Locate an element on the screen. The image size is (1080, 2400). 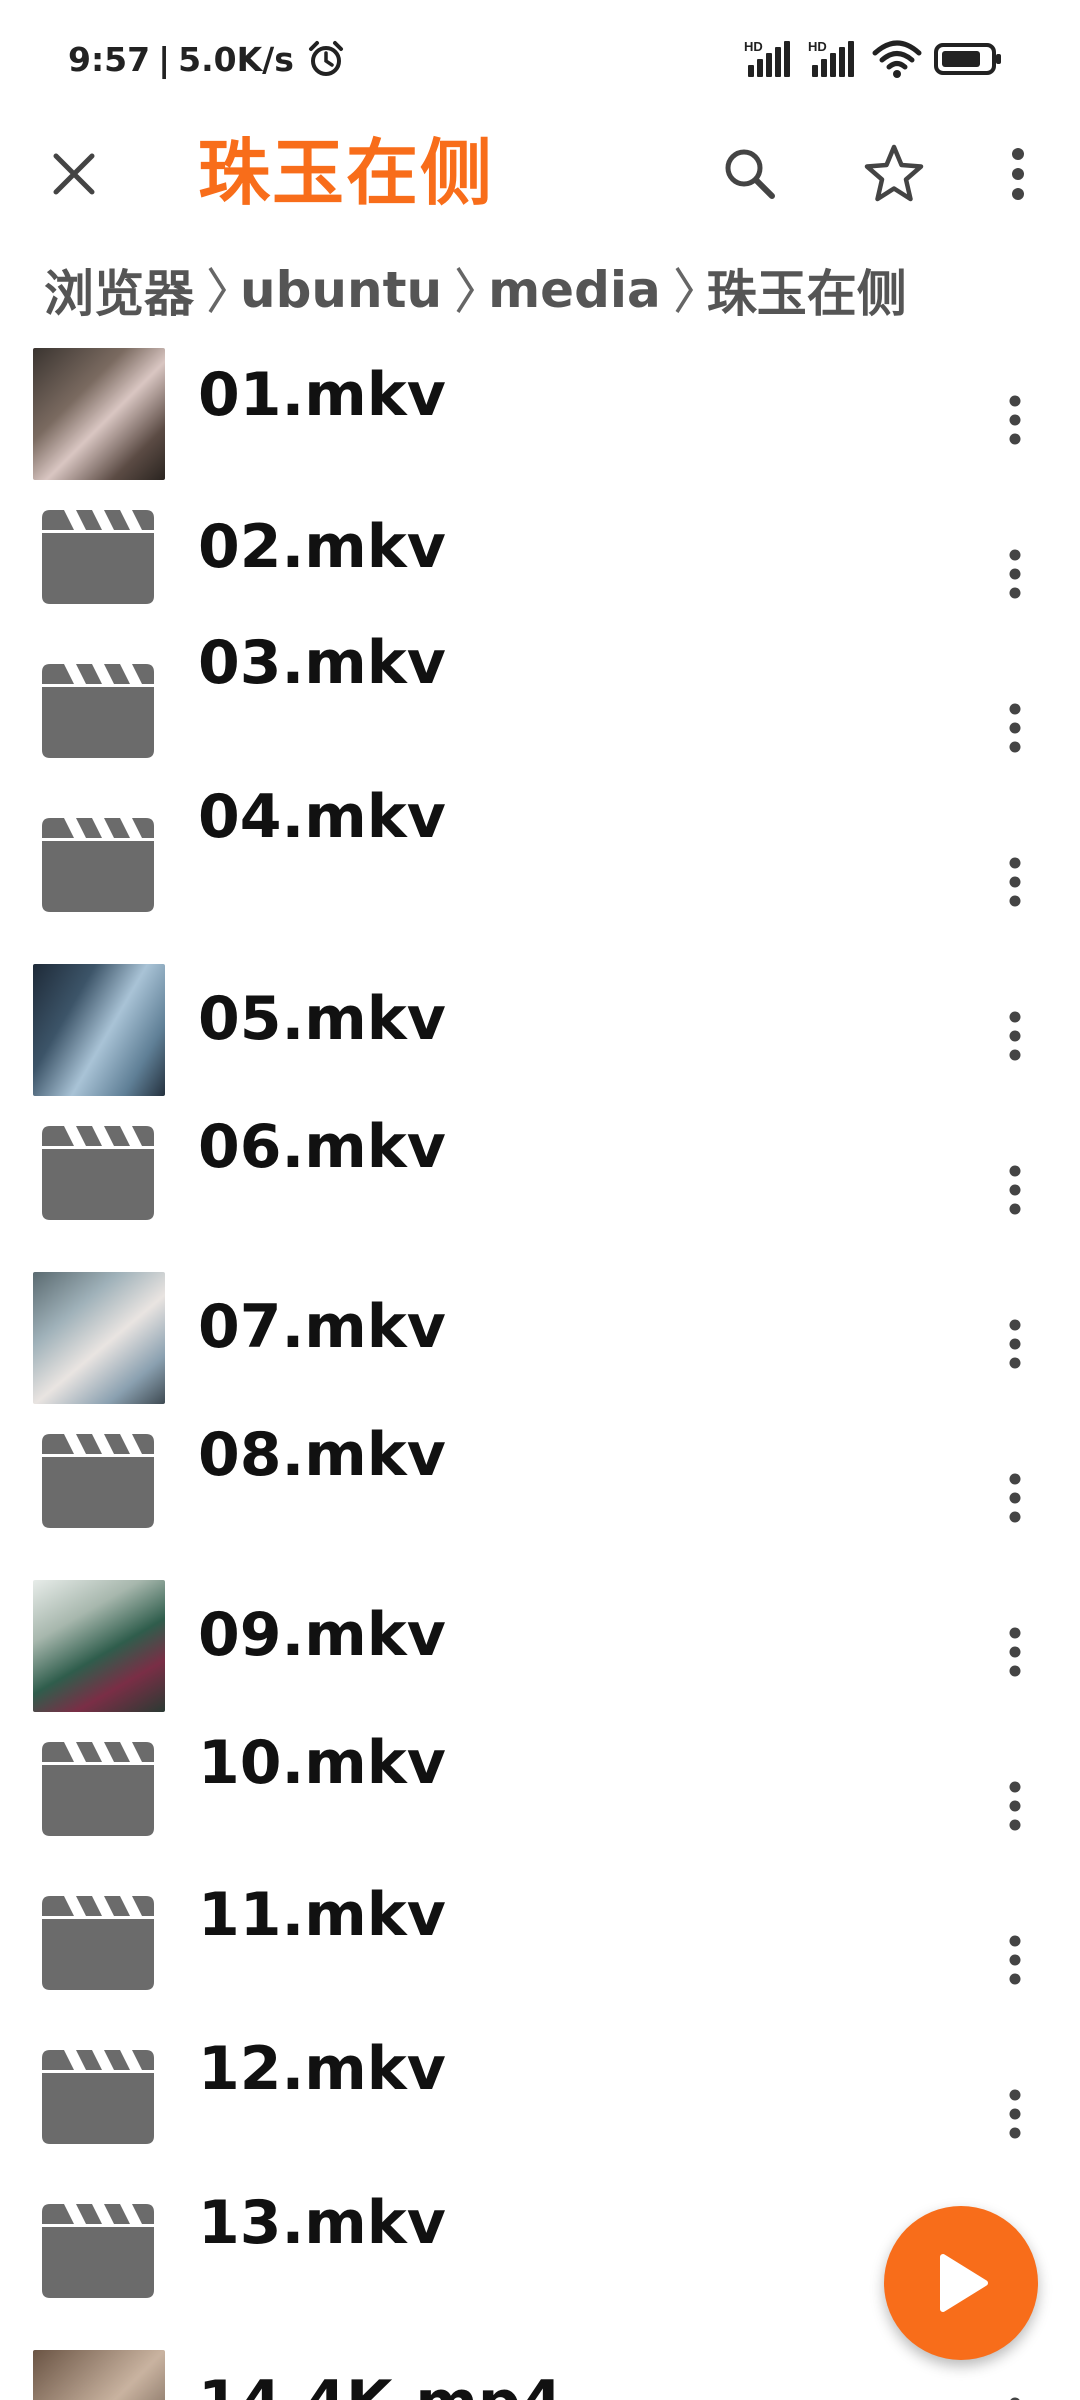
file-name: 14.4K.mp4 is located at coordinates (380, 2384).